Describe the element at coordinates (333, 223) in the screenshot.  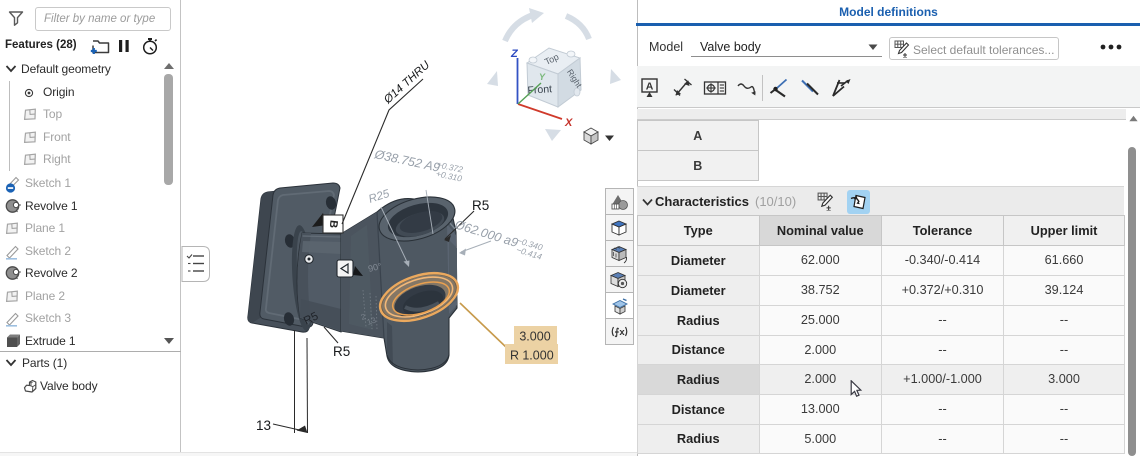
I see `svg-text: B` at that location.